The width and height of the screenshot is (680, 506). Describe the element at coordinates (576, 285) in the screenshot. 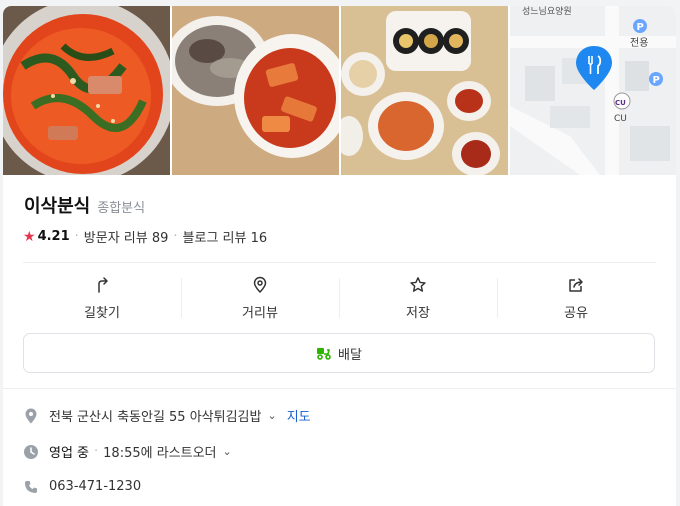

I see `share-icon` at that location.